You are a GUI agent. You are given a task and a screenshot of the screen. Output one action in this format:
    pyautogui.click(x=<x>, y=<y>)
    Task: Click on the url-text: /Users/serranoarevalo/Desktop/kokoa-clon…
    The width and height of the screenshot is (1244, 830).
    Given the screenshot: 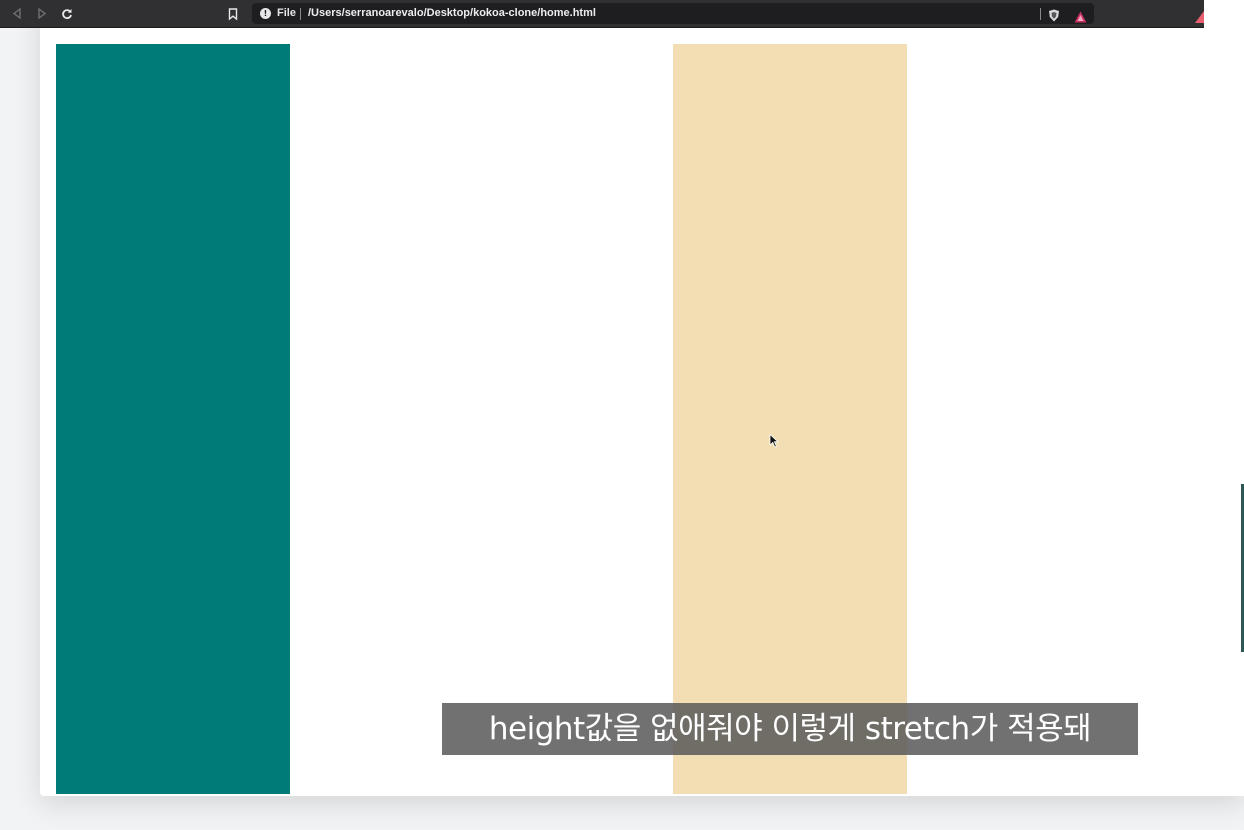 What is the action you would take?
    pyautogui.click(x=452, y=13)
    